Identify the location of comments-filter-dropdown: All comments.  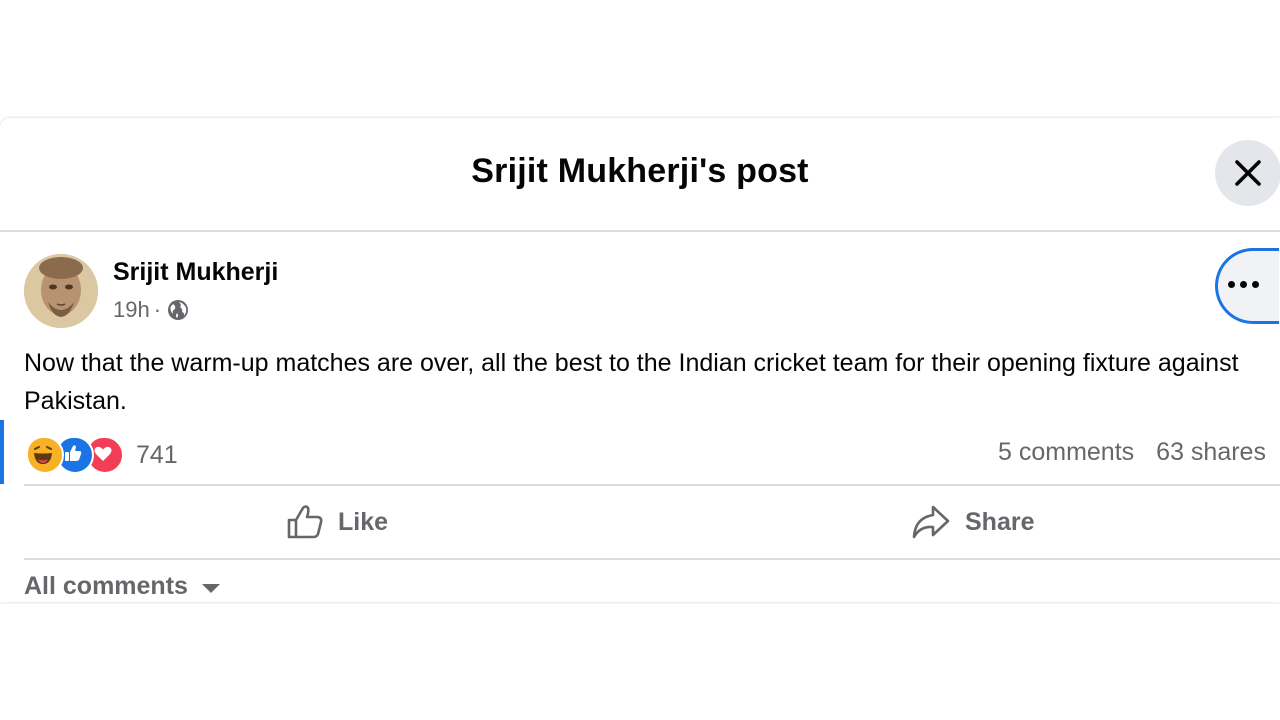
(122, 586).